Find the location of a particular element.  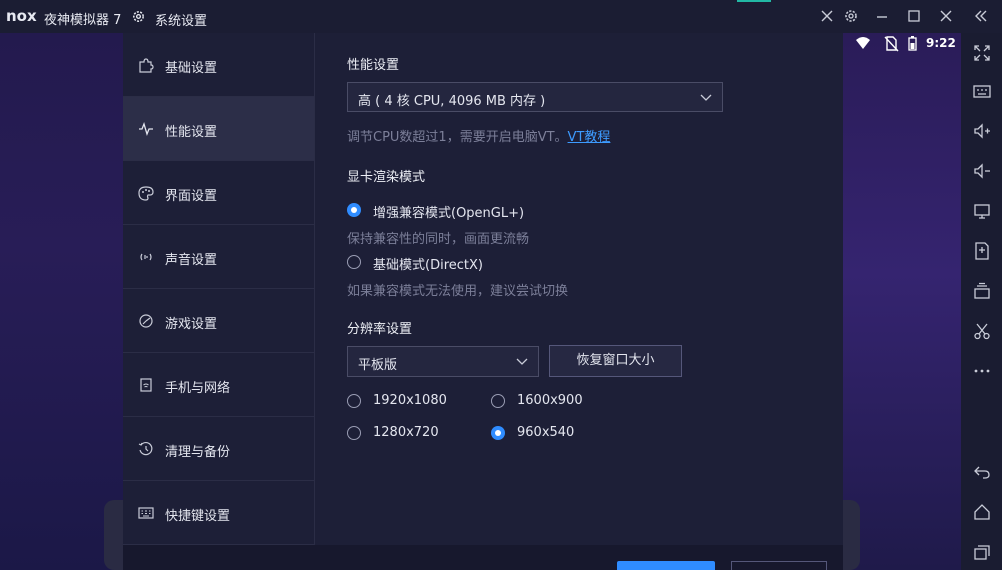

multi-instance-icon is located at coordinates (982, 291).